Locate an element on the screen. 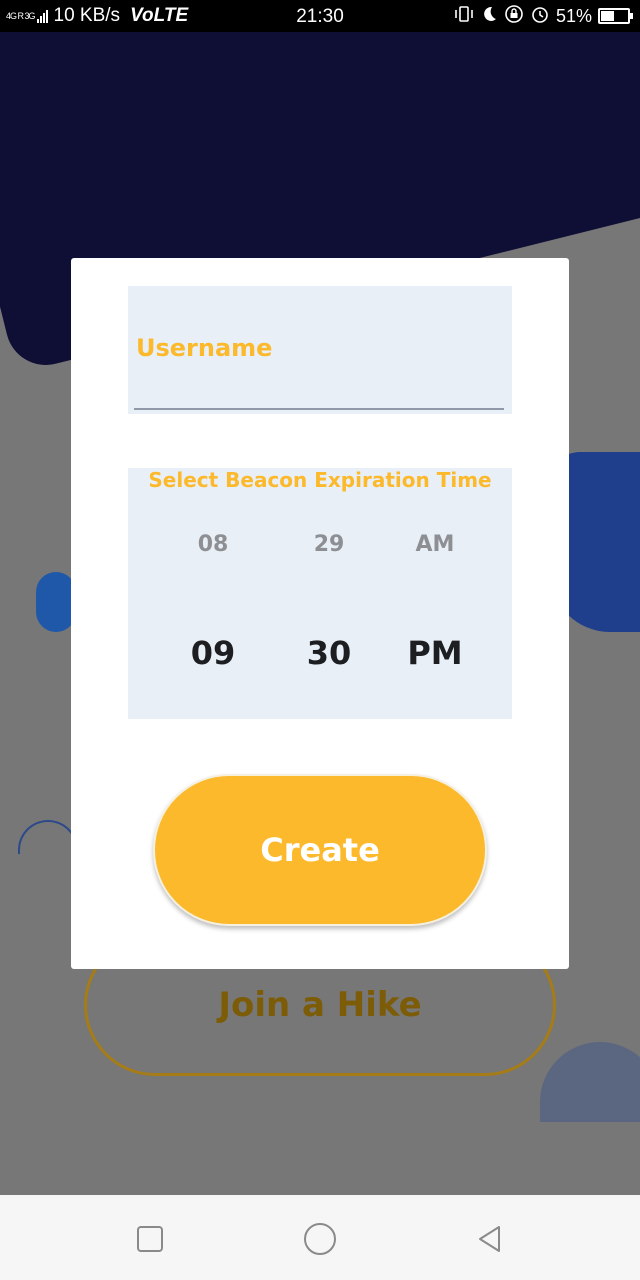 Image resolution: width=640 pixels, height=1280 pixels. status-right: 51% is located at coordinates (543, 16).